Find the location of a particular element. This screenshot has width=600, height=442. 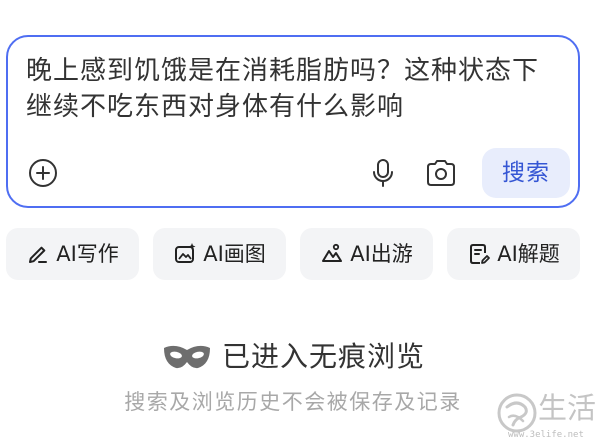

travel-icon is located at coordinates (332, 252).